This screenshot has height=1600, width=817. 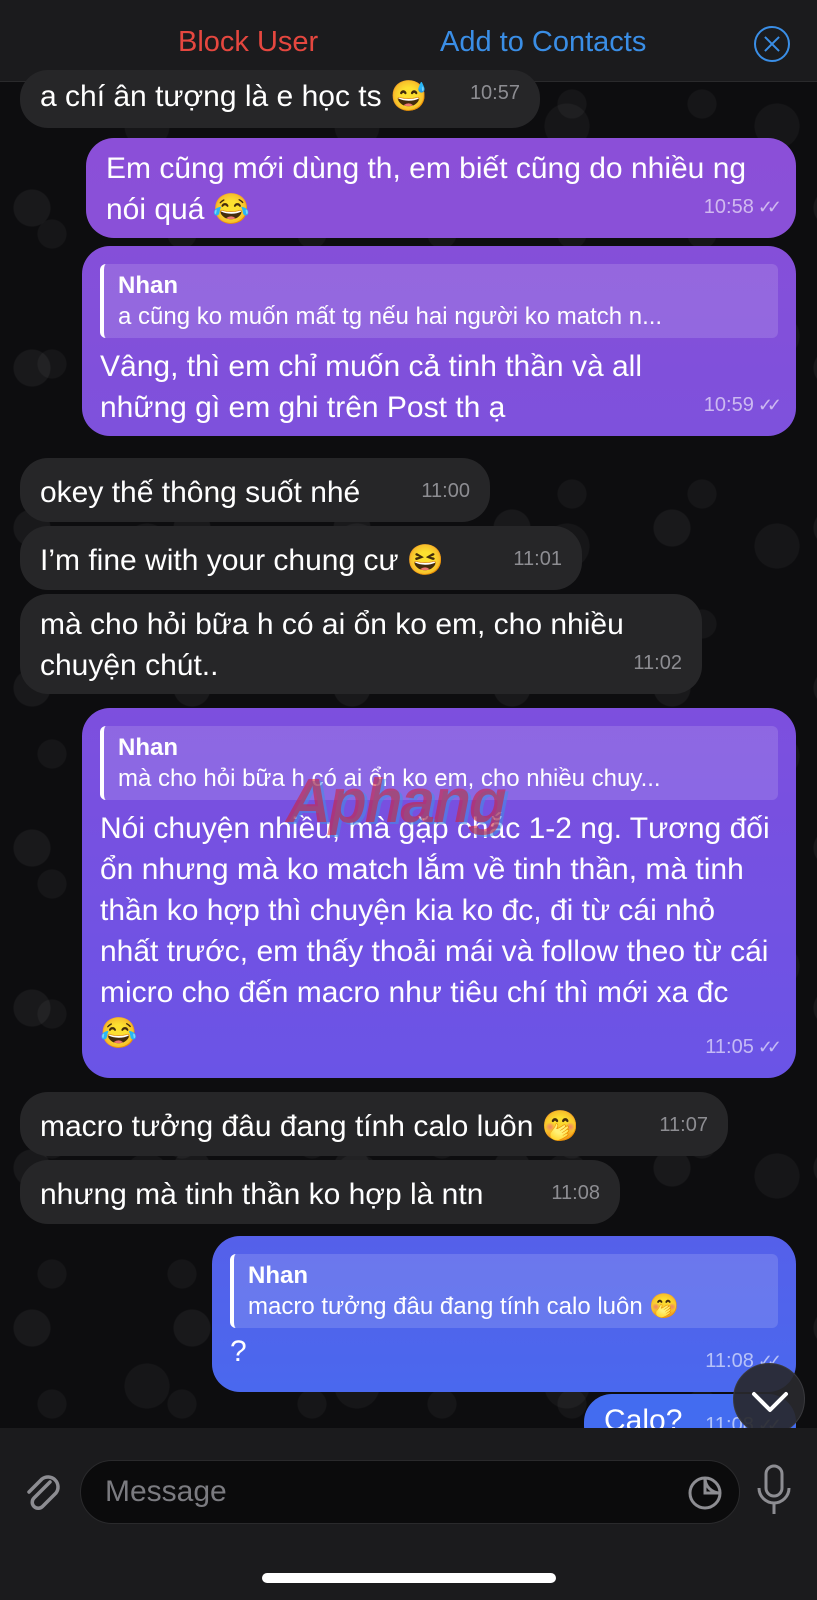 I want to click on message-incoming: a chí ân tượng là e học ts 😅 10:57, so click(x=280, y=99).